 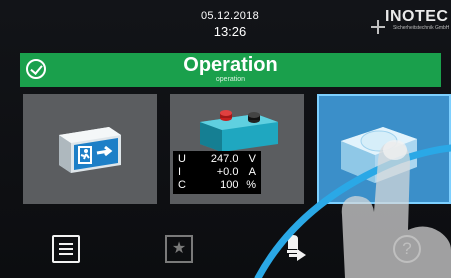 What do you see at coordinates (224, 159) in the screenshot?
I see `readout-value: 247.0` at bounding box center [224, 159].